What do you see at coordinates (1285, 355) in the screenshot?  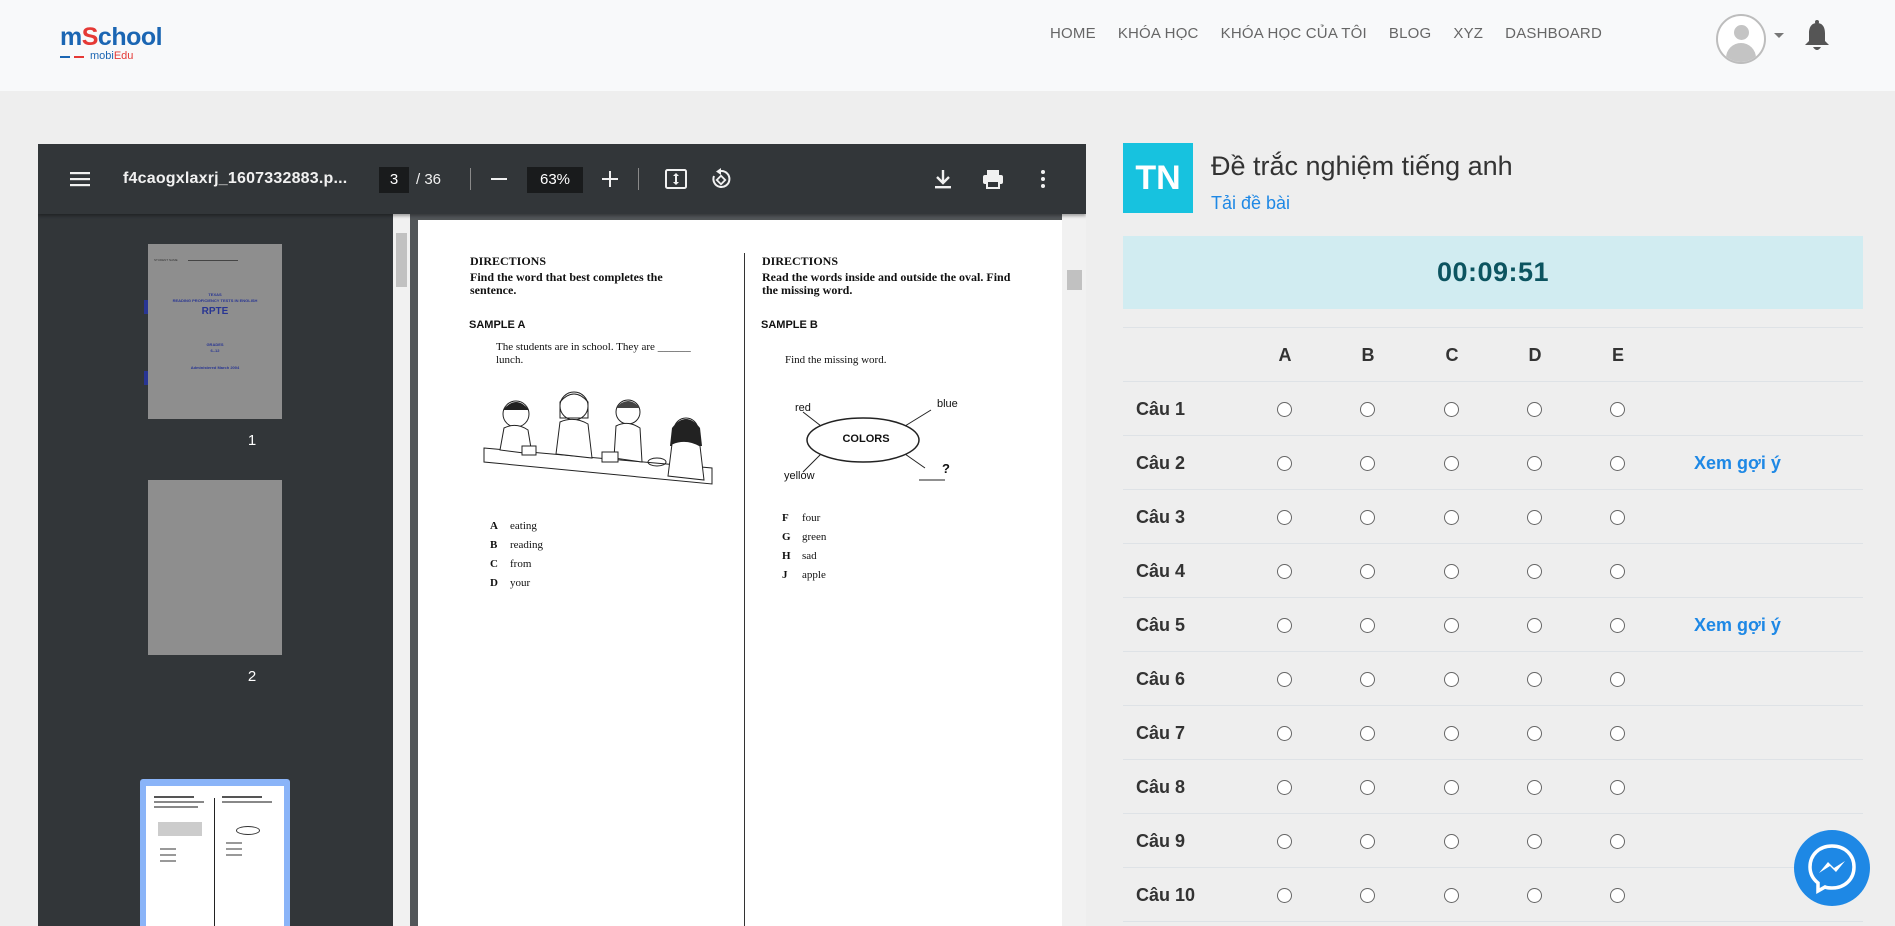 I see `column-a-header: A` at bounding box center [1285, 355].